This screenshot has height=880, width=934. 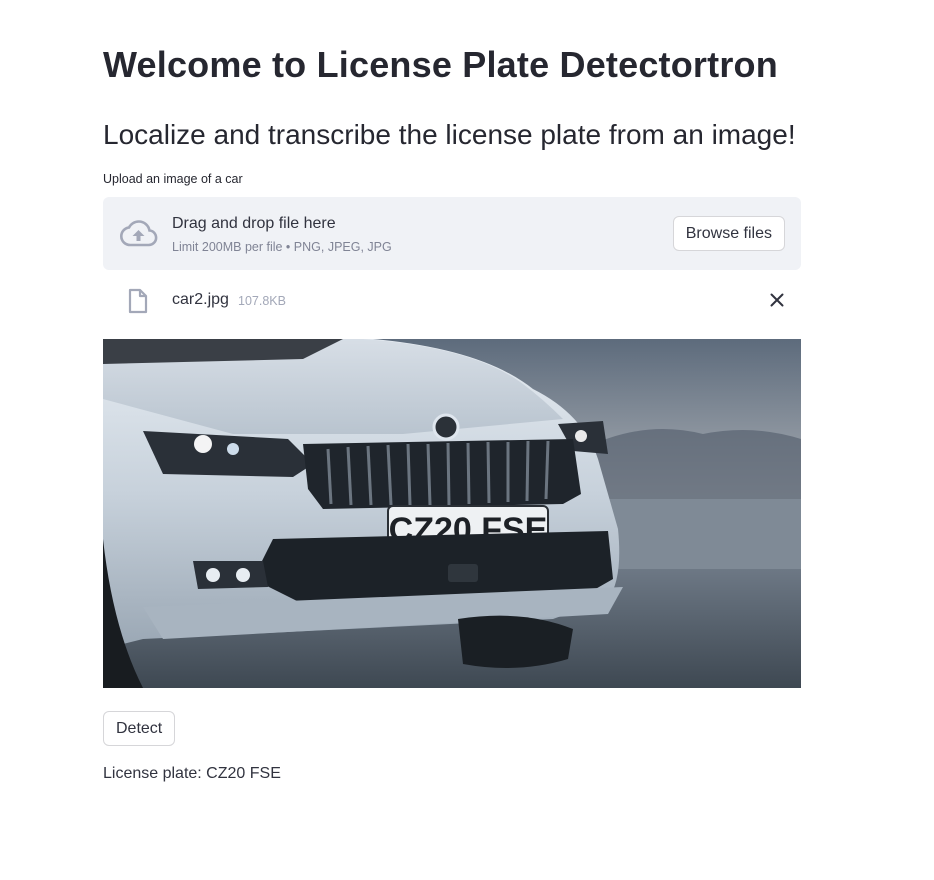 What do you see at coordinates (777, 300) in the screenshot?
I see `close-icon` at bounding box center [777, 300].